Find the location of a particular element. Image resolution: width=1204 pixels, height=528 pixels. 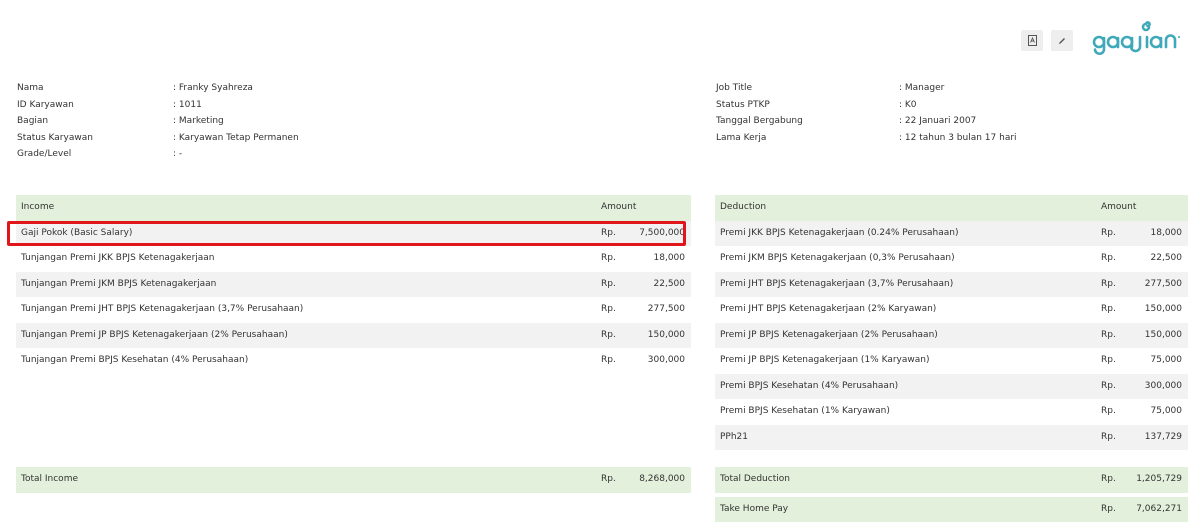

info-label: Status Karyawan is located at coordinates (55, 137).